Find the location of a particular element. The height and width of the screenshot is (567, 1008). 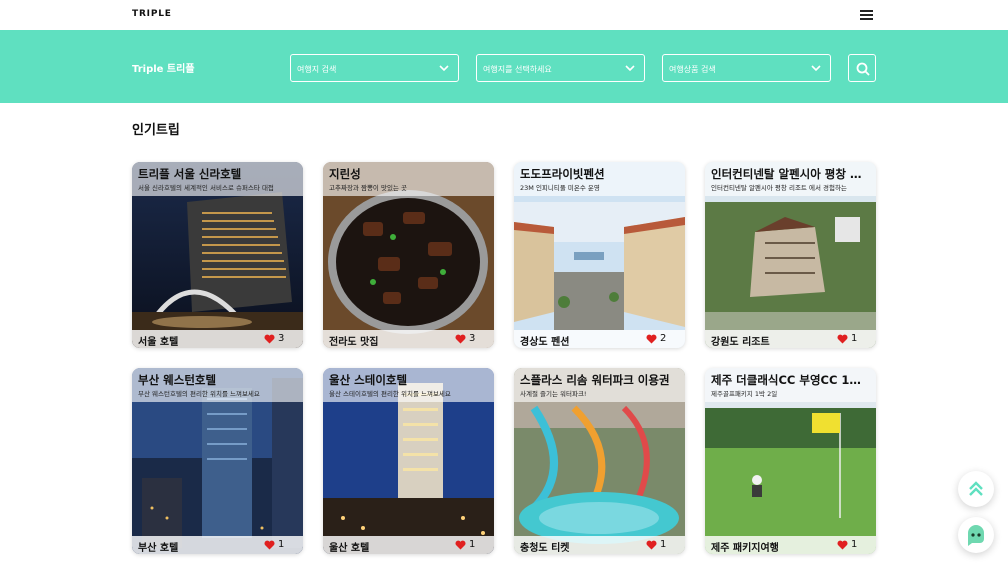

card-subtitle: 사계절 즐기는 워터파크! is located at coordinates (553, 394).